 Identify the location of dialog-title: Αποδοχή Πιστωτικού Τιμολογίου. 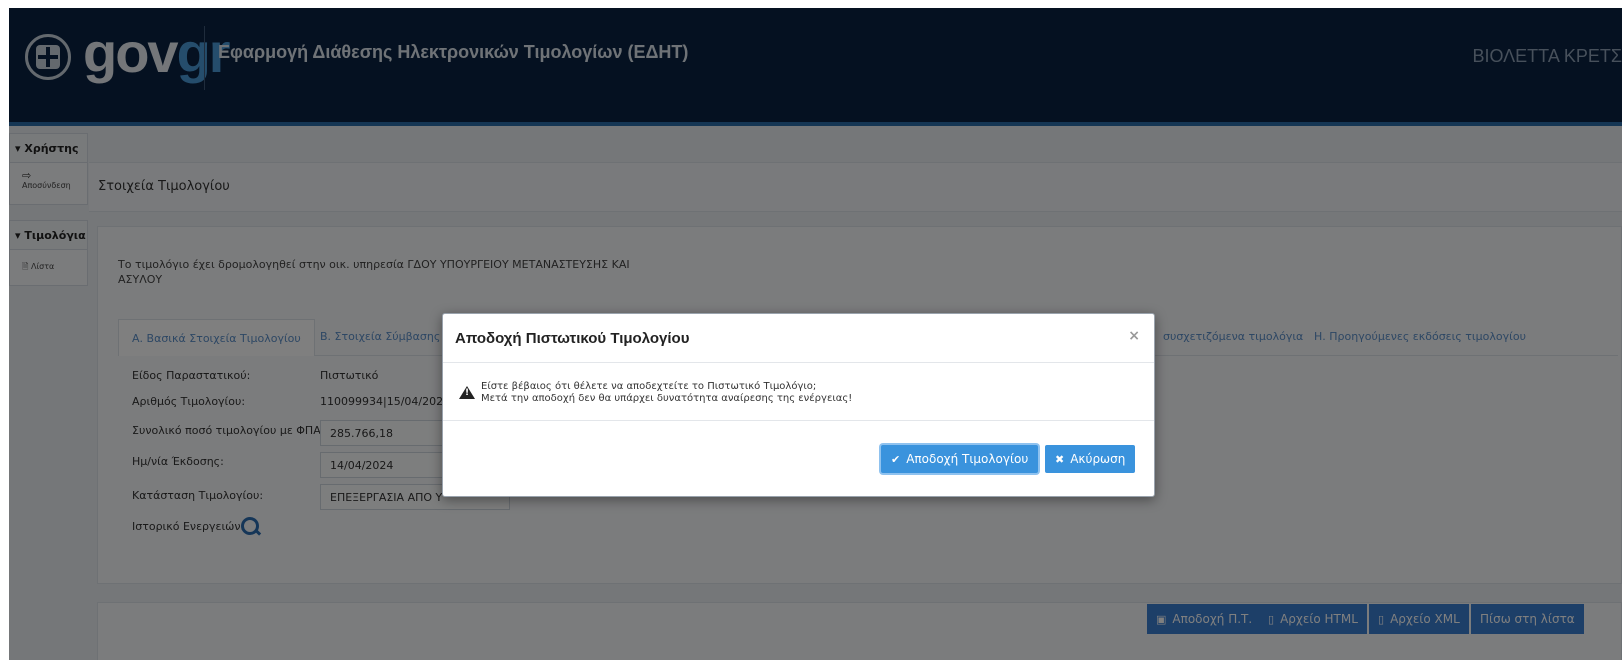
(572, 338).